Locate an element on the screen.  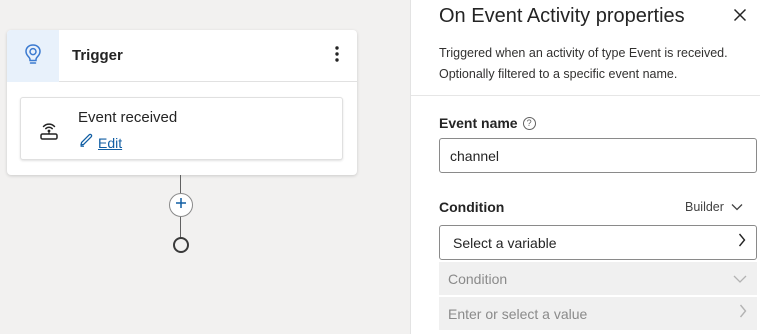
plus-icon is located at coordinates (181, 205).